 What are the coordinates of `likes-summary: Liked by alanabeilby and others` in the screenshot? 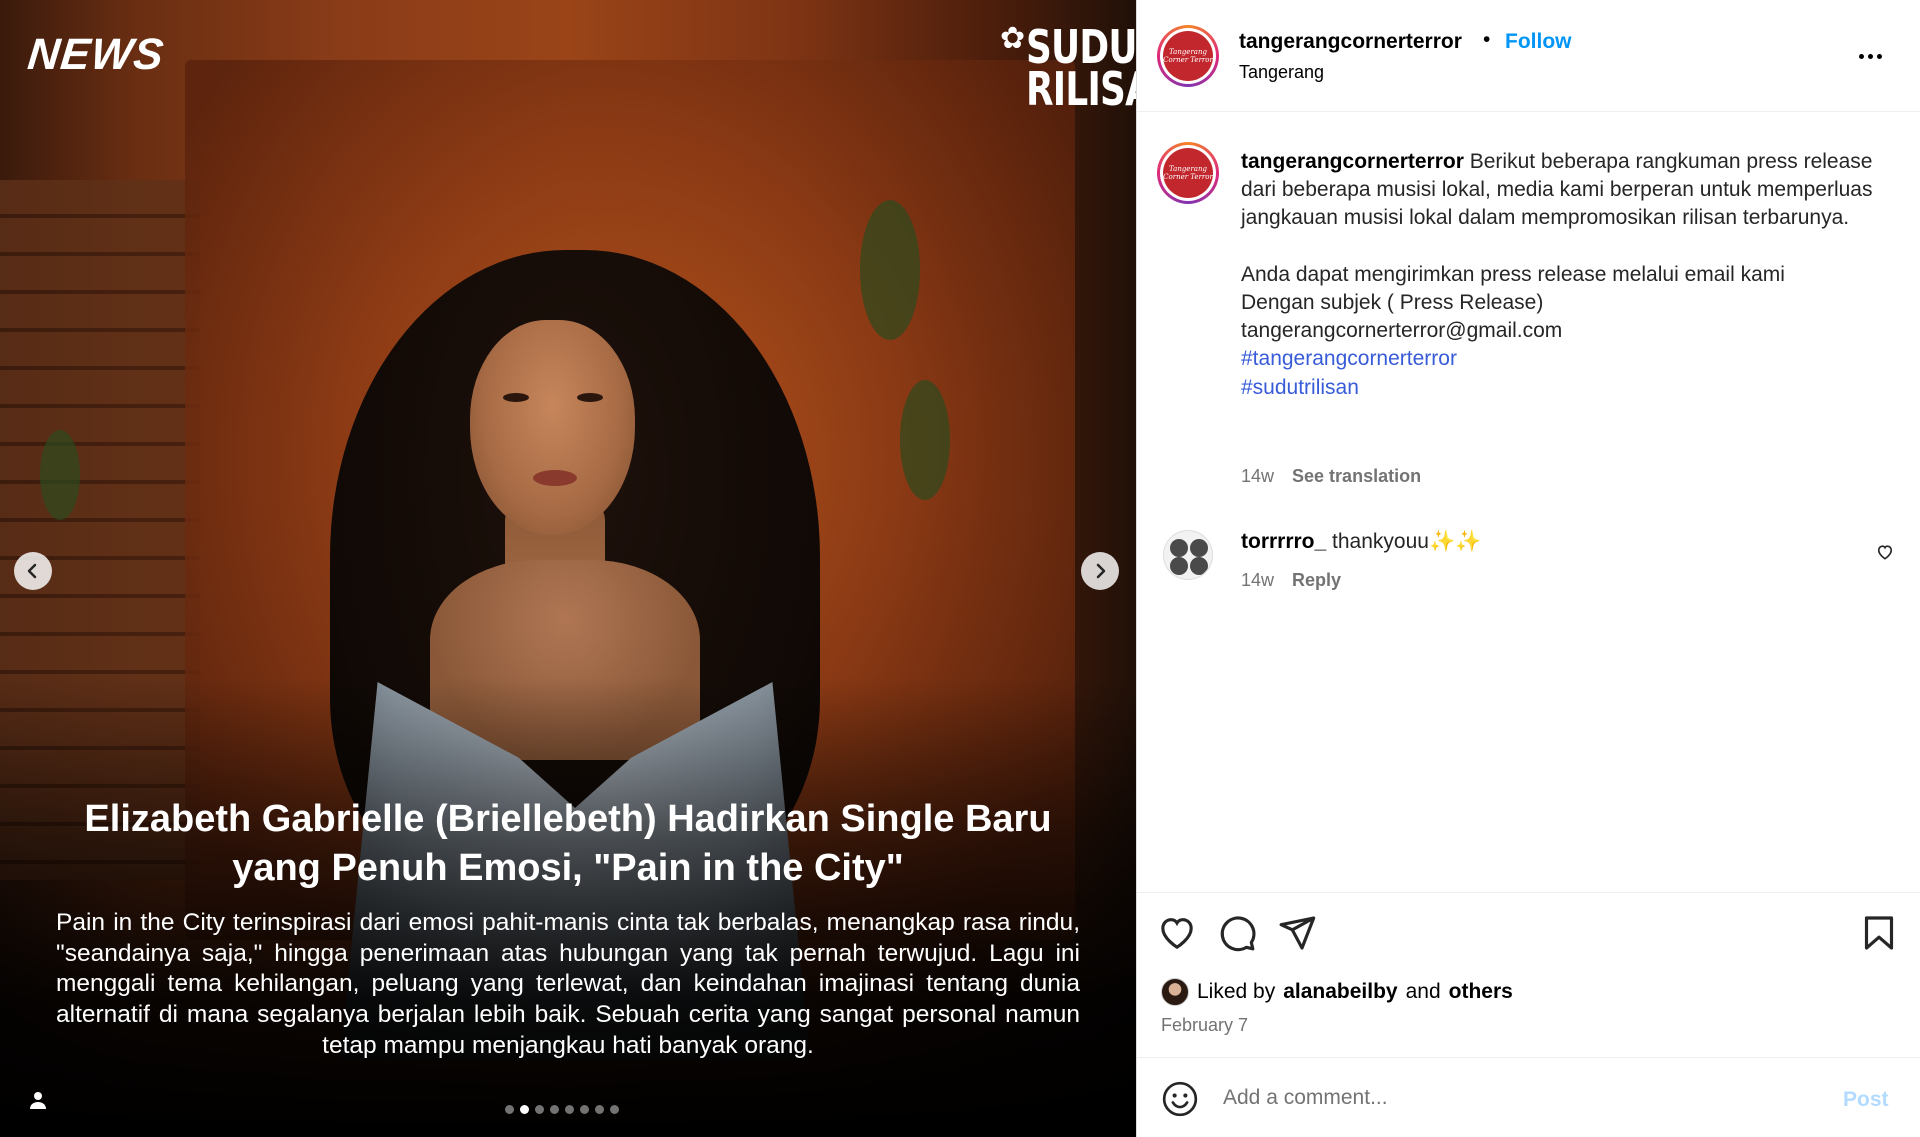 It's located at (1337, 992).